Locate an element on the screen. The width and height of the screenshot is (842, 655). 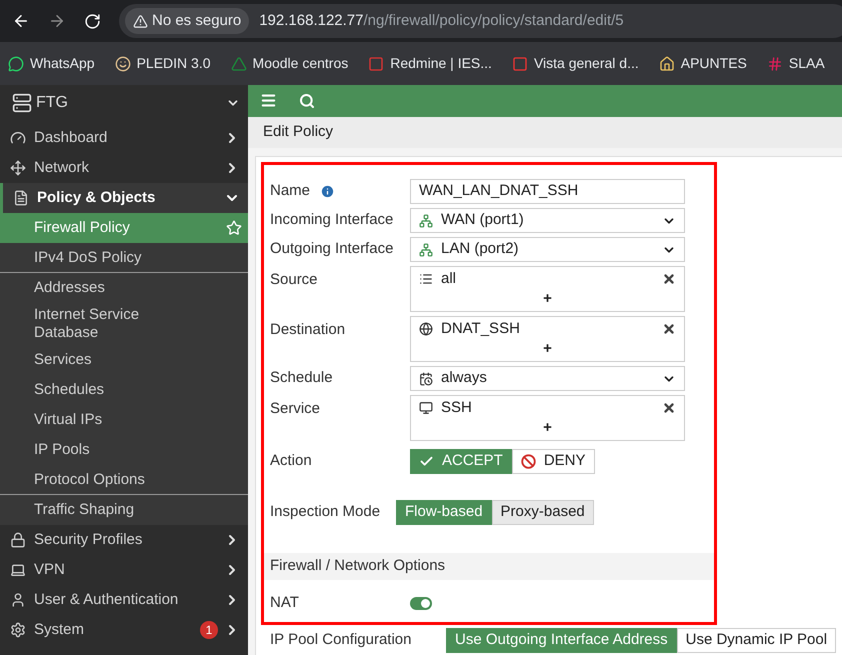
star-icon is located at coordinates (234, 228).